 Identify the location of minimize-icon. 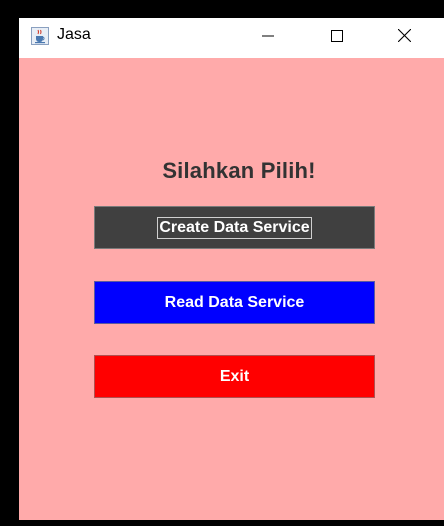
(268, 38).